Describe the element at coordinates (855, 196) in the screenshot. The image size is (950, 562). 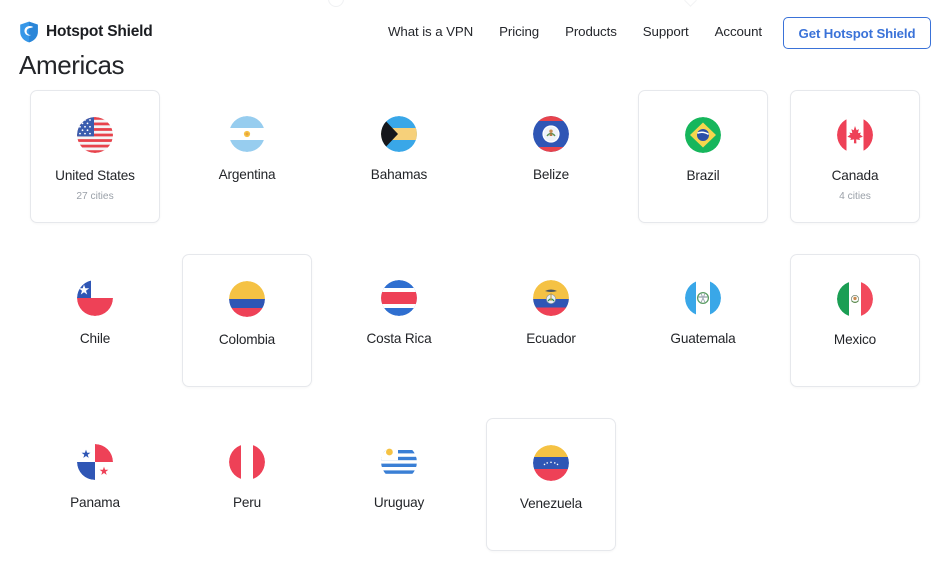
I see `country-city-count: 4 cities` at that location.